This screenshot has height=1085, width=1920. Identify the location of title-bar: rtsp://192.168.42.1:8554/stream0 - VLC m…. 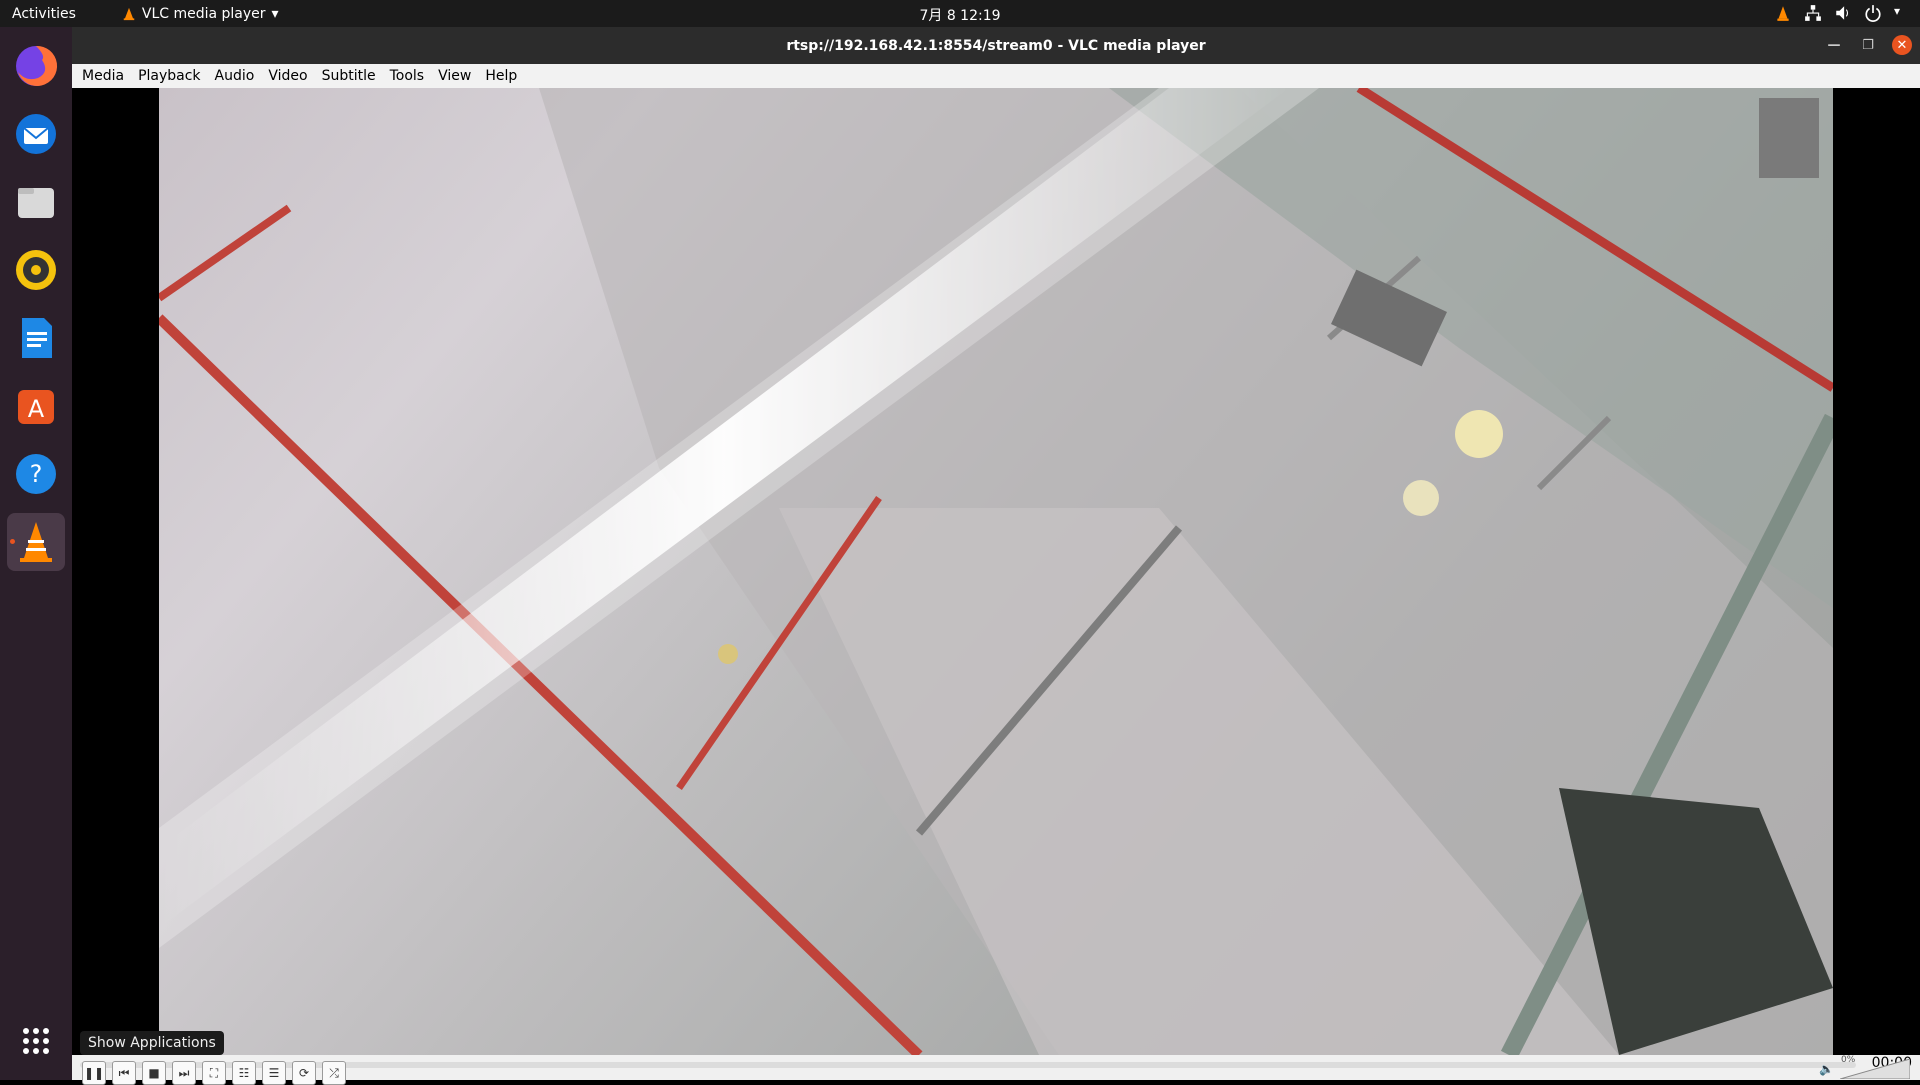
(996, 45).